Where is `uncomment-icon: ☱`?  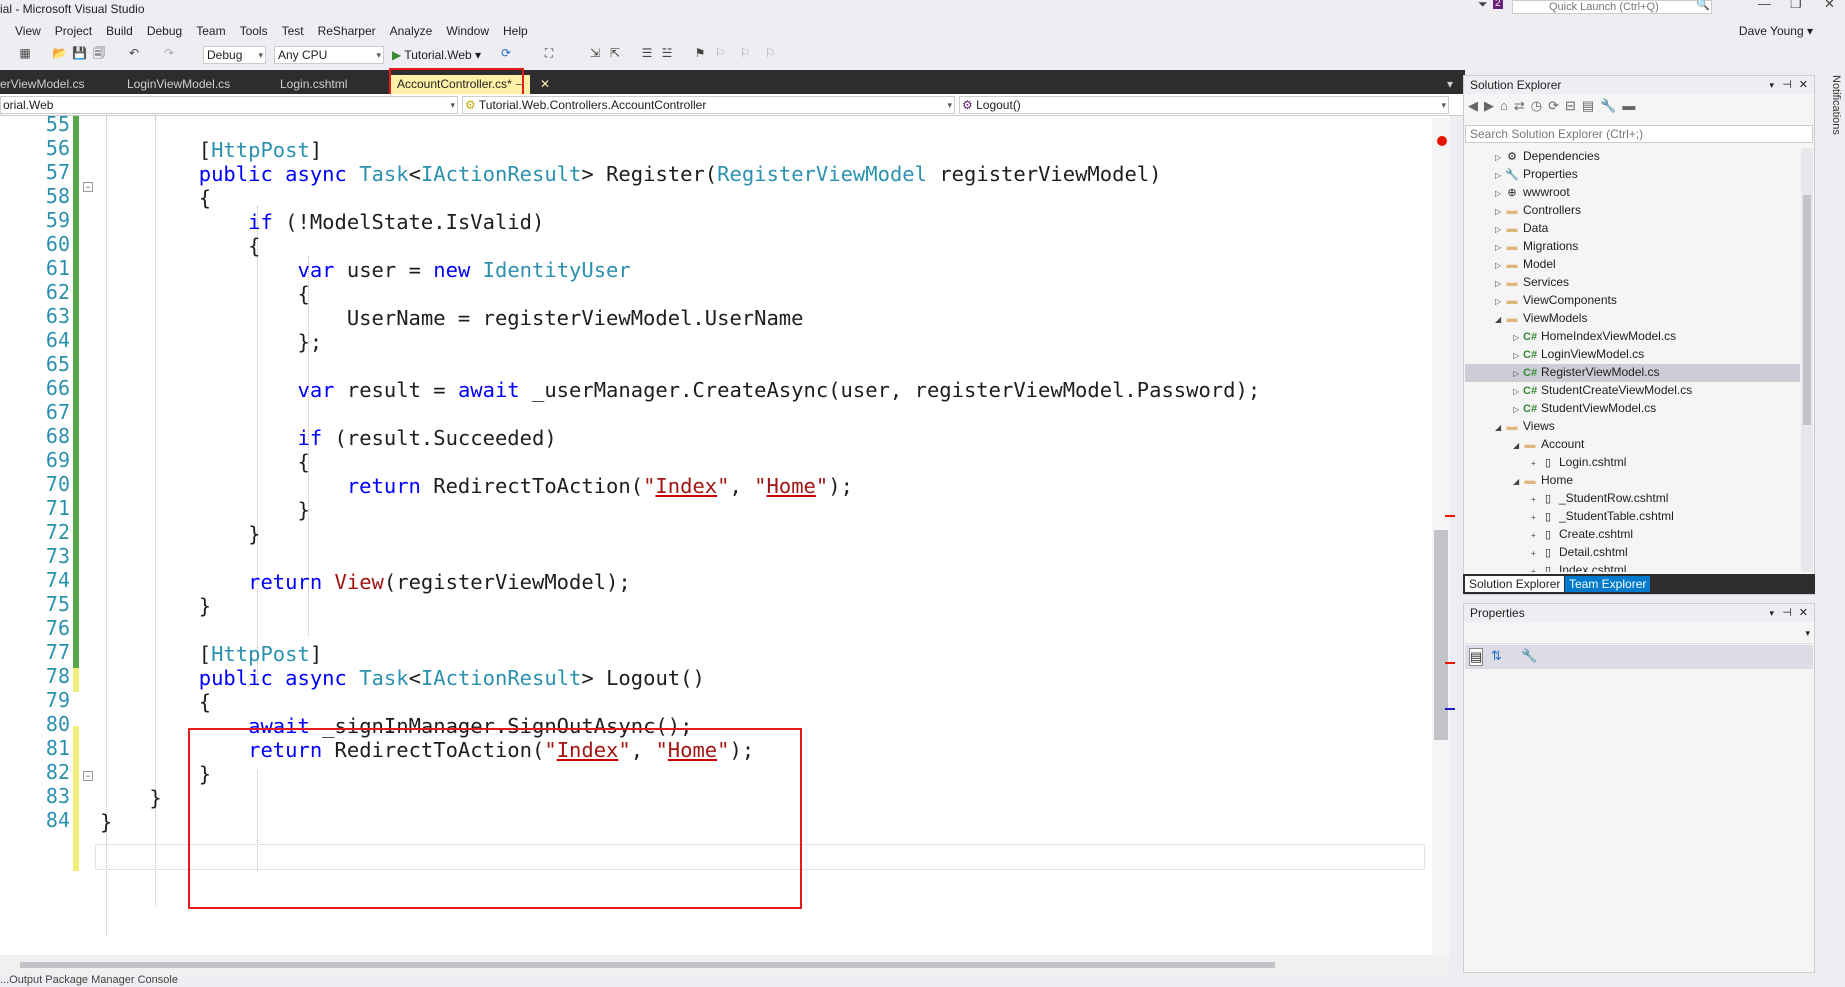
uncomment-icon: ☱ is located at coordinates (667, 53).